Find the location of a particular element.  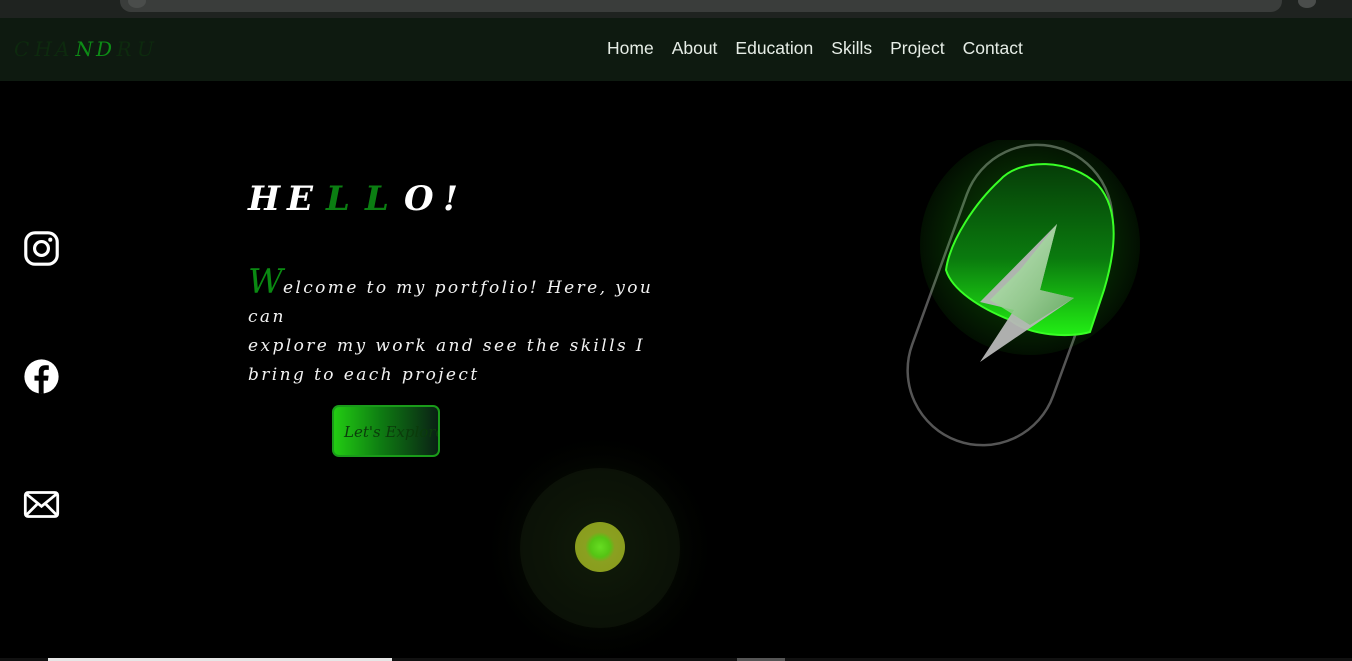

browser-chrome-strip is located at coordinates (676, 9).